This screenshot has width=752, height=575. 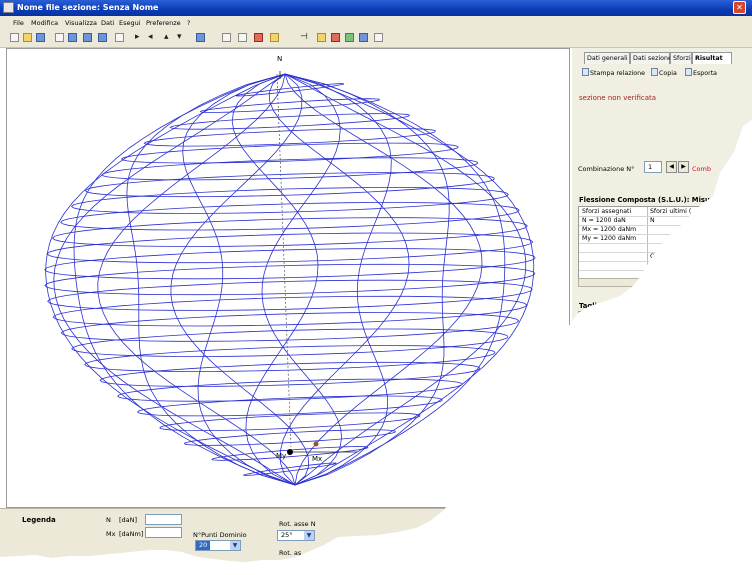 I want to click on flex-row-mx: Mx = 1200 daNm, so click(x=609, y=229).